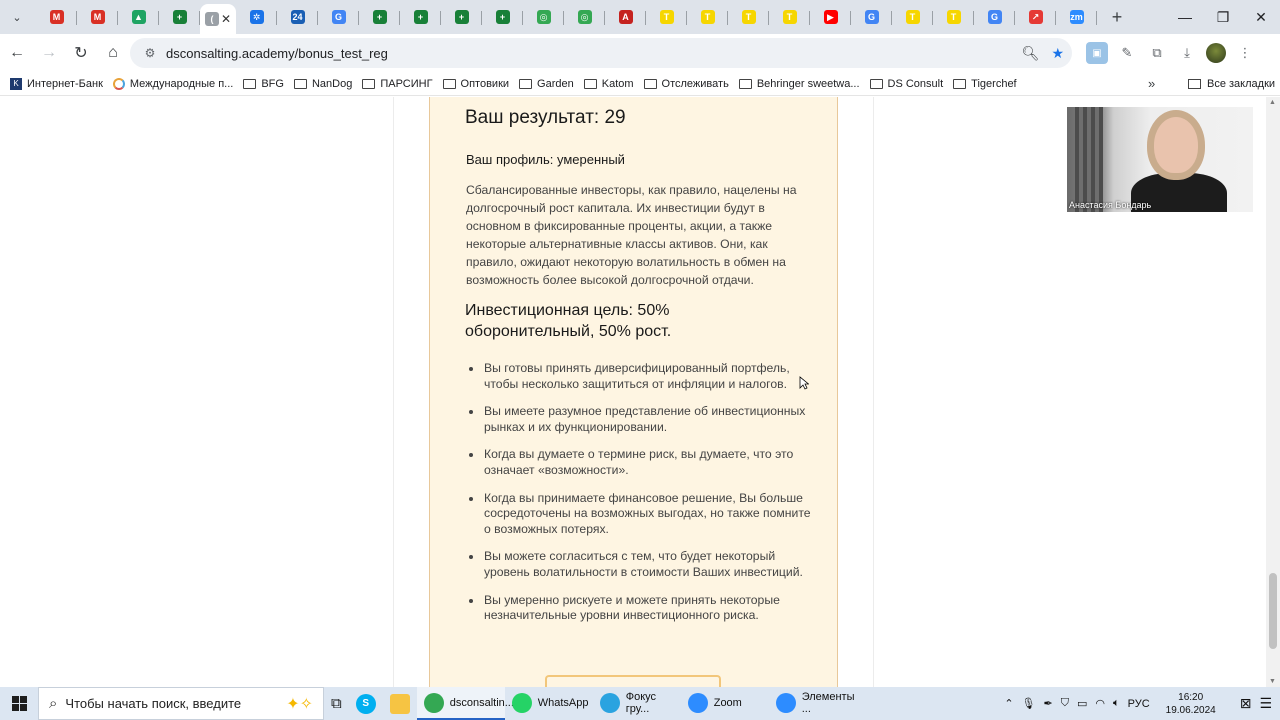  Describe the element at coordinates (1035, 17) in the screenshot. I see `browser-tab: ↗` at that location.